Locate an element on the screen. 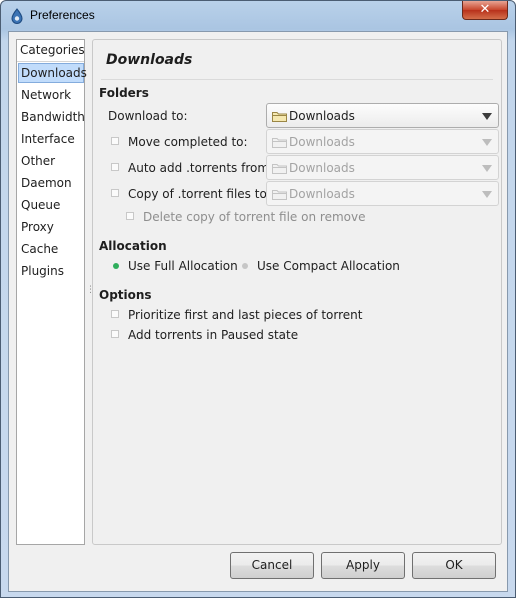 The width and height of the screenshot is (516, 598). paused-label: Add torrents in Paused state is located at coordinates (213, 335).